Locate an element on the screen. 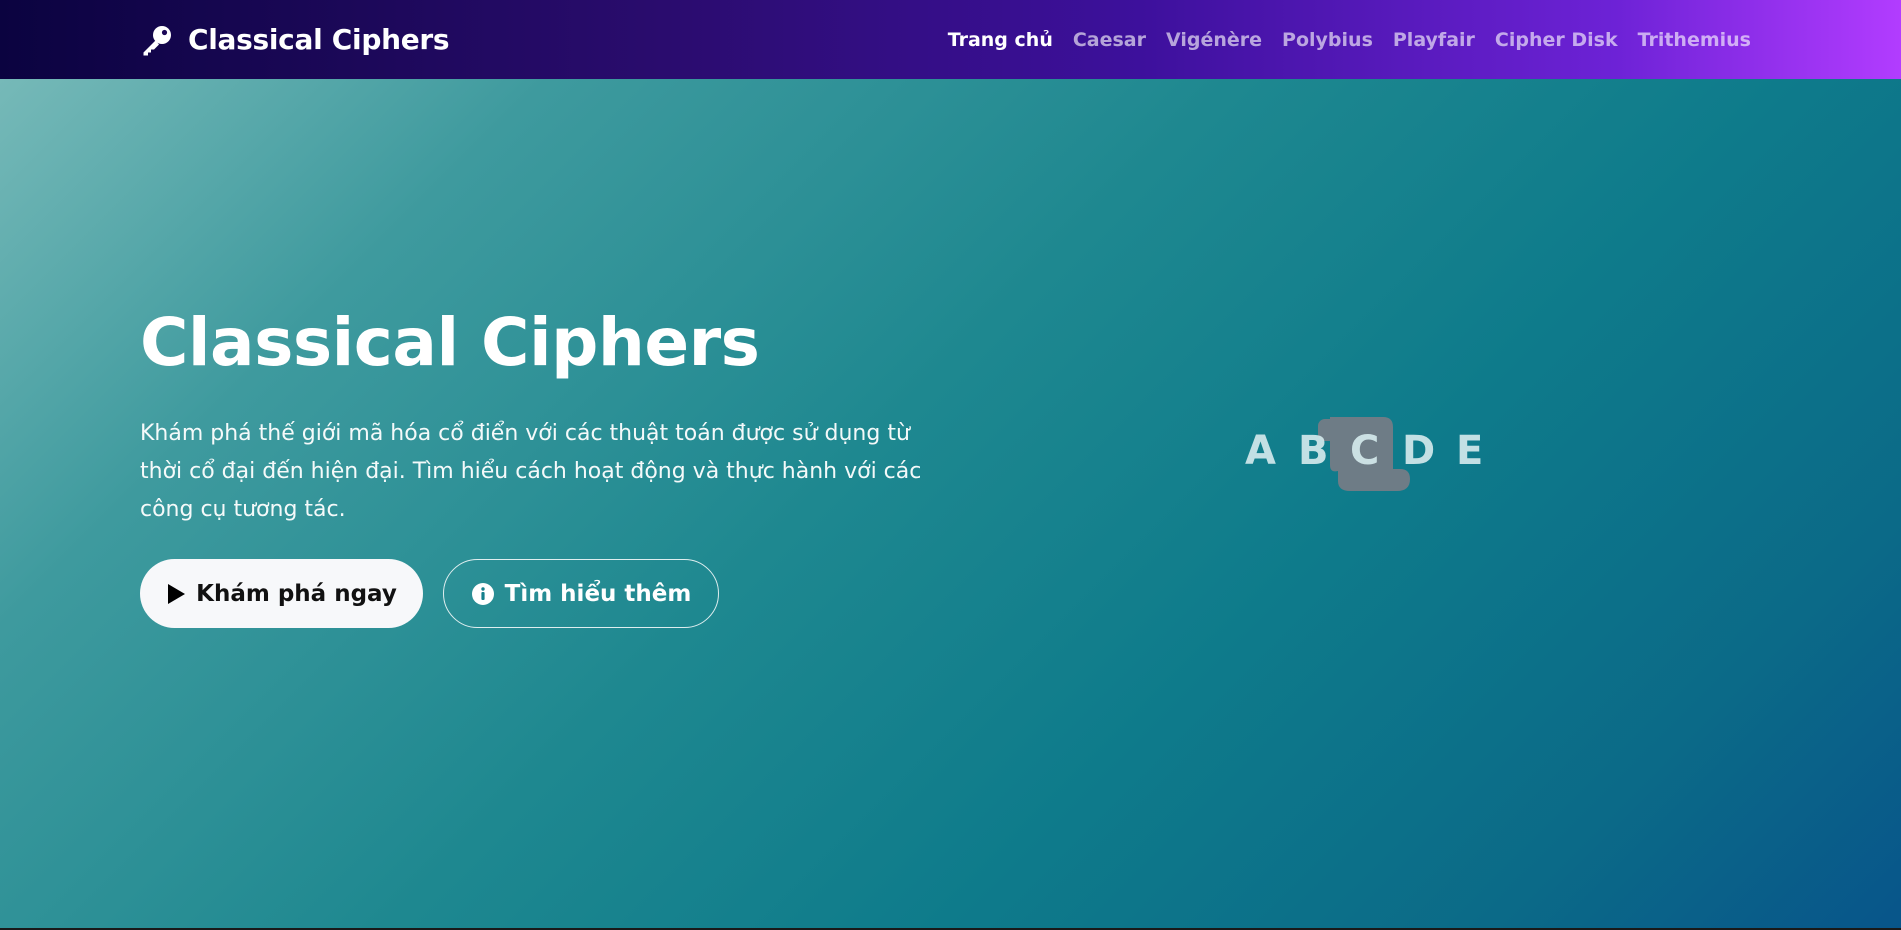 The image size is (1901, 930). cipher-letter-a: A is located at coordinates (1260, 451).